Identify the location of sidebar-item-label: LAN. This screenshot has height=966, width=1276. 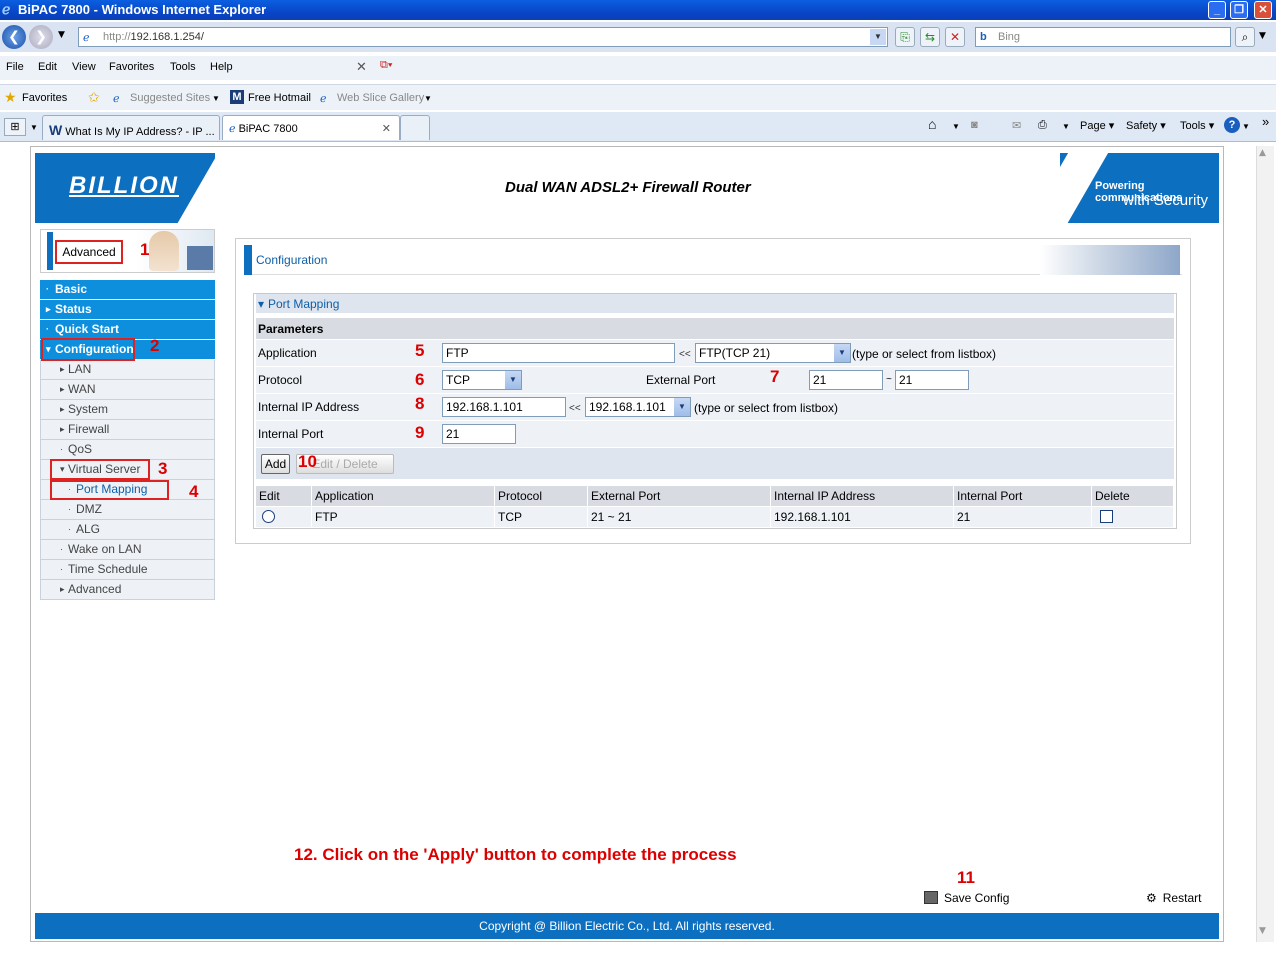
(80, 369).